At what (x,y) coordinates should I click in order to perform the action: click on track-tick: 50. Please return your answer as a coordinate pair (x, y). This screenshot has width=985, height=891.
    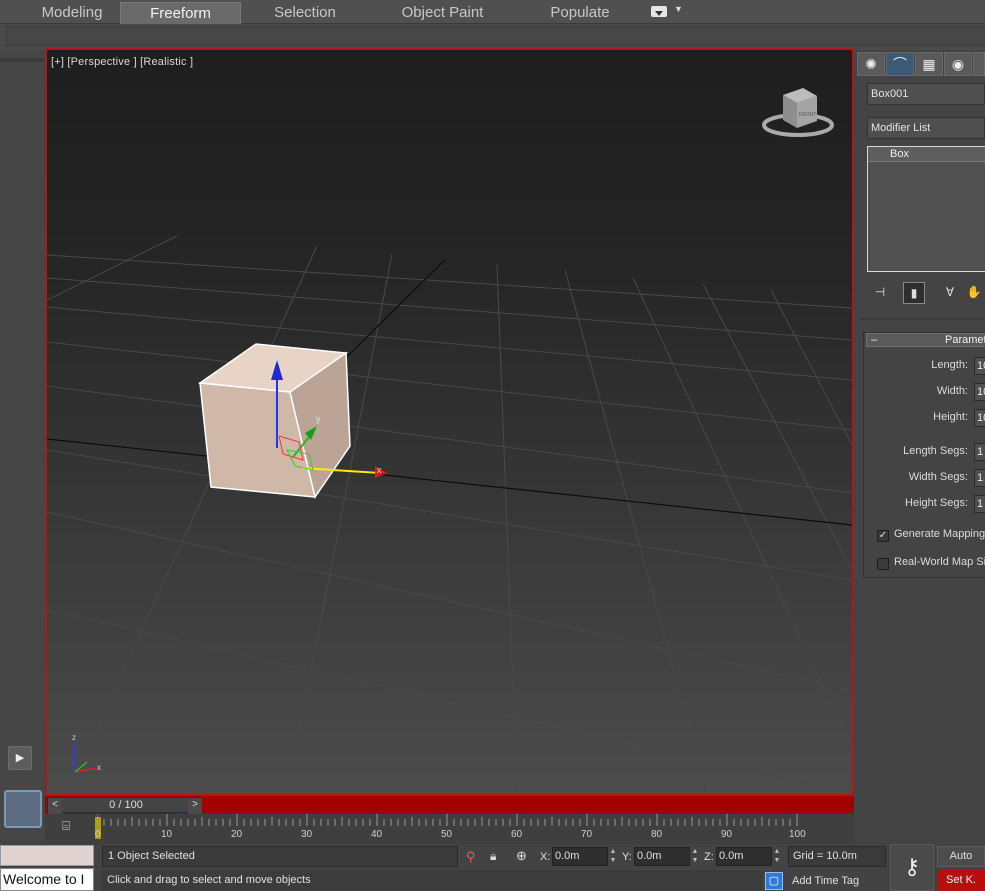
    Looking at the image, I should click on (447, 834).